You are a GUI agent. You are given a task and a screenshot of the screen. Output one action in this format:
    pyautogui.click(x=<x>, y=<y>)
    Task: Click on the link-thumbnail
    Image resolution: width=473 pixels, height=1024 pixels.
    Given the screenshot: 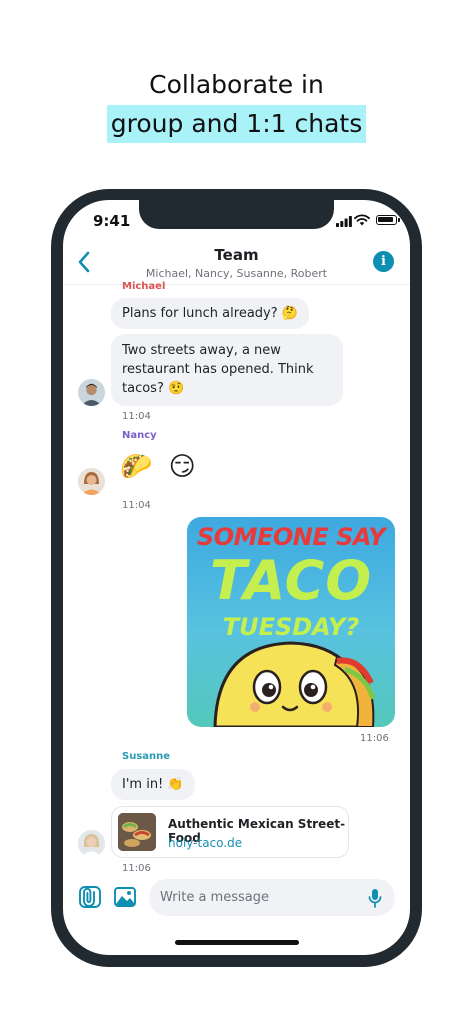 What is the action you would take?
    pyautogui.click(x=137, y=832)
    